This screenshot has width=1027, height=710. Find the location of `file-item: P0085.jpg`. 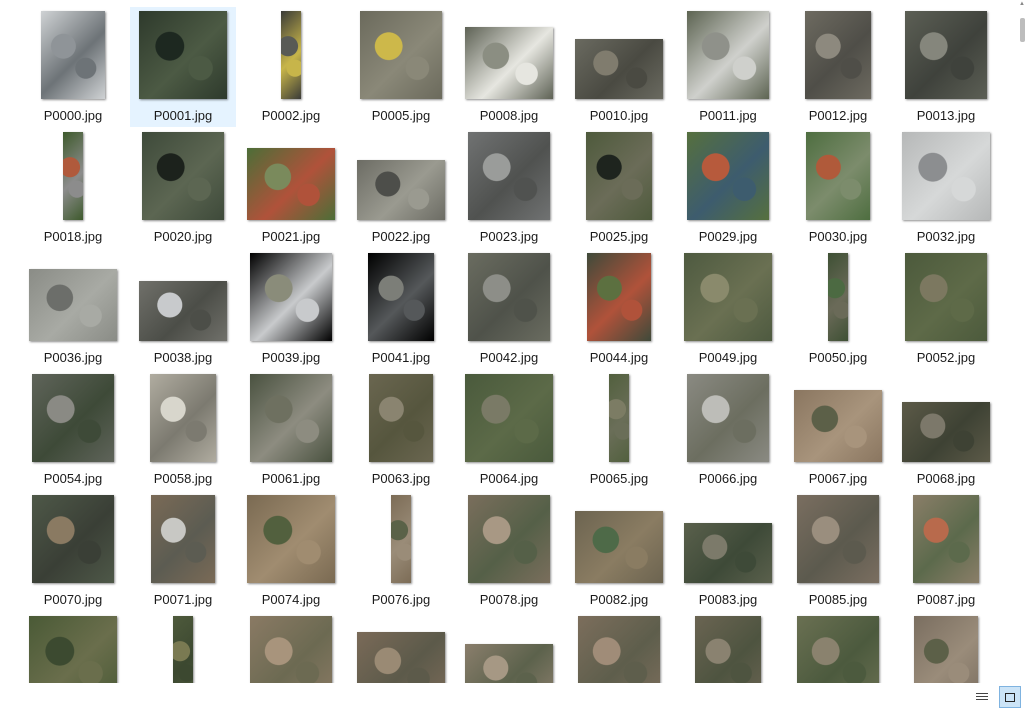

file-item: P0085.jpg is located at coordinates (838, 551).